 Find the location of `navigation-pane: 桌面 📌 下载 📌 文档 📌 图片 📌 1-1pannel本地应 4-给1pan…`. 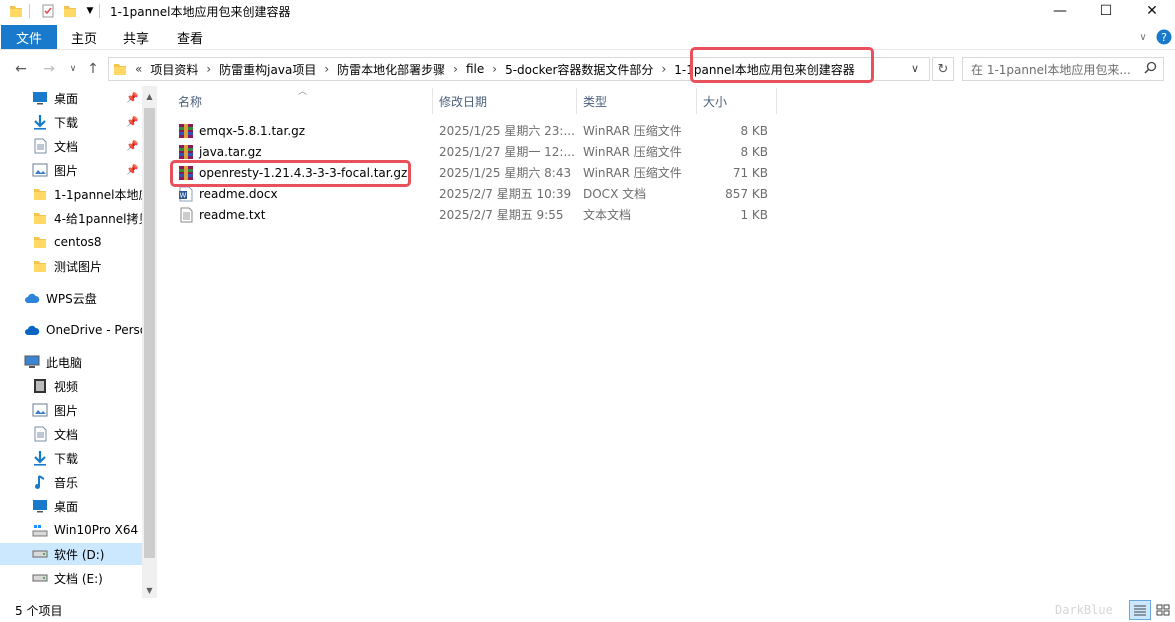

navigation-pane: 桌面 📌 下载 📌 文档 📌 图片 📌 1-1pannel本地应 4-给1pan… is located at coordinates (79, 342).